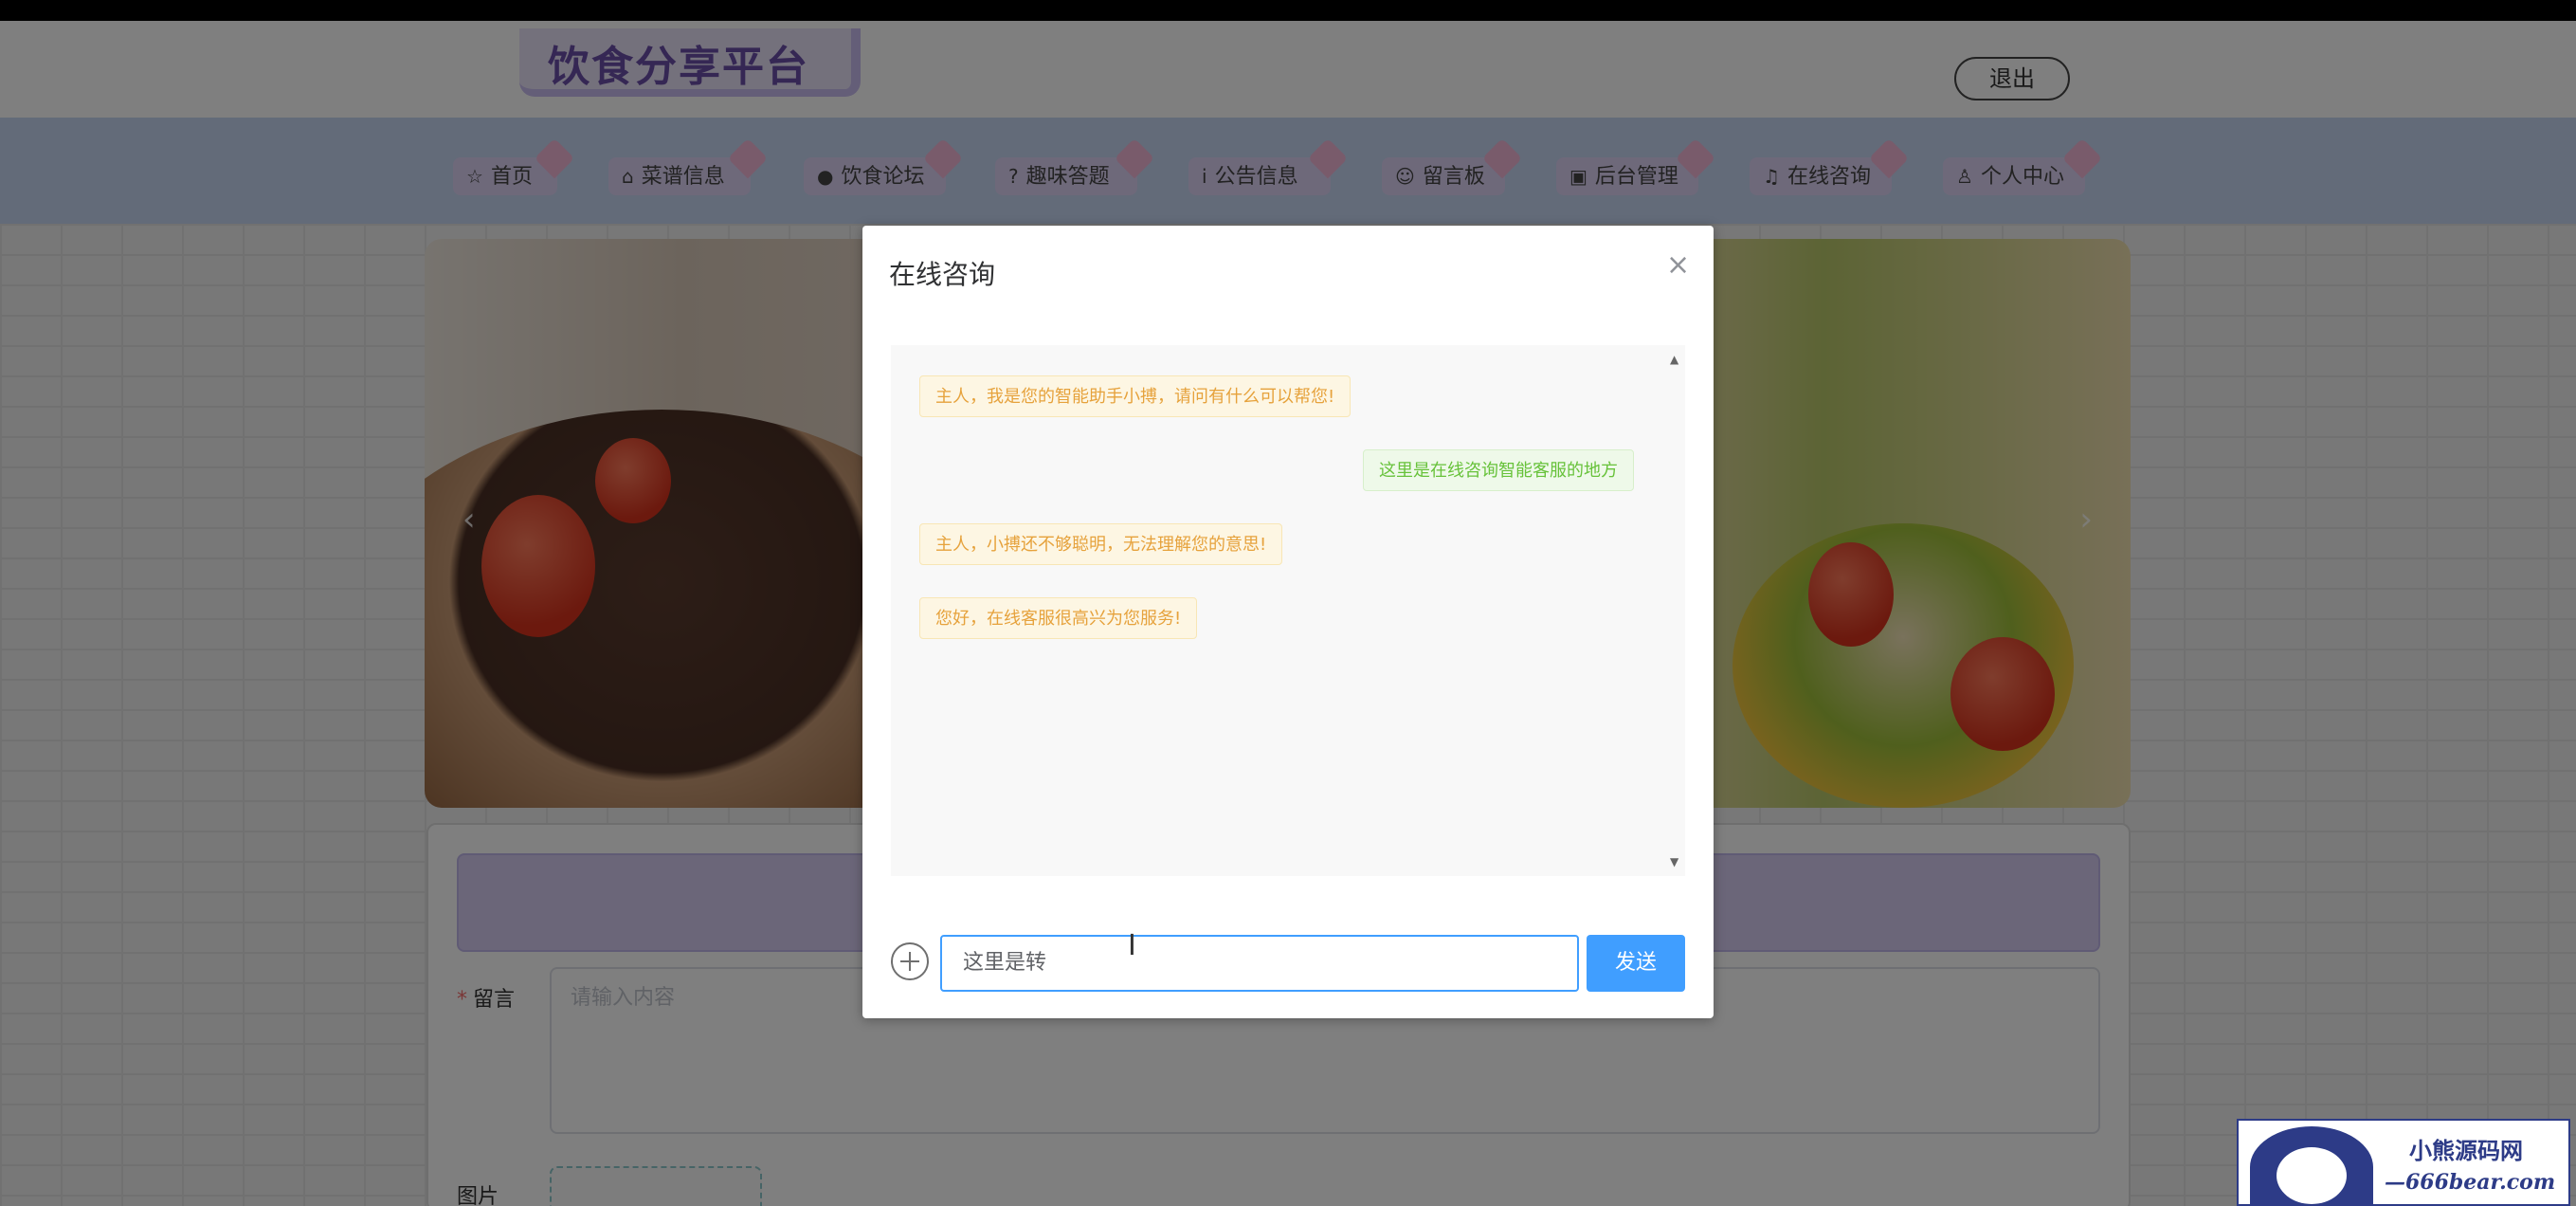 The image size is (2576, 1206). I want to click on scroll-down-icon: ▼, so click(1674, 861).